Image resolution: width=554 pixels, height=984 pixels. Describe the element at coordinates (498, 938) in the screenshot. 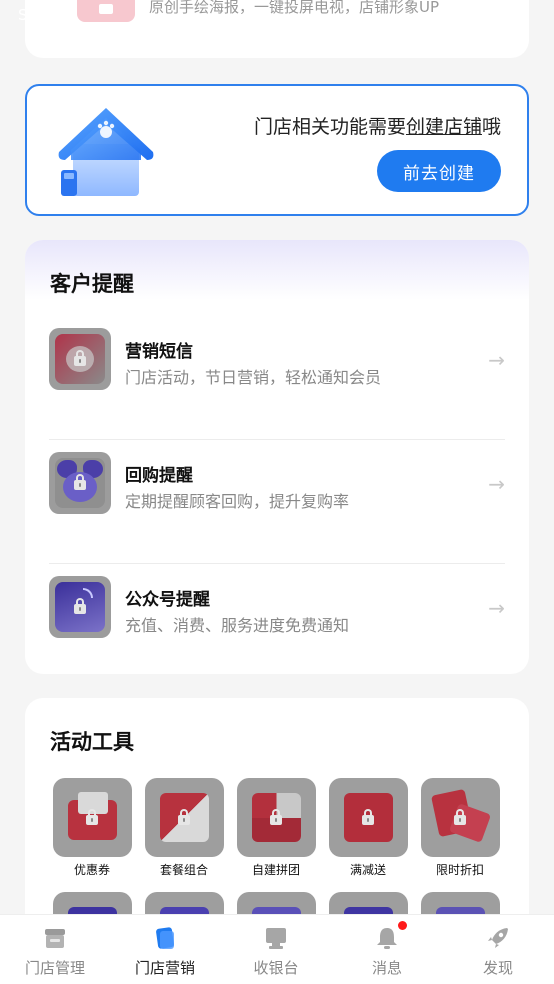

I see `rocket-icon` at that location.